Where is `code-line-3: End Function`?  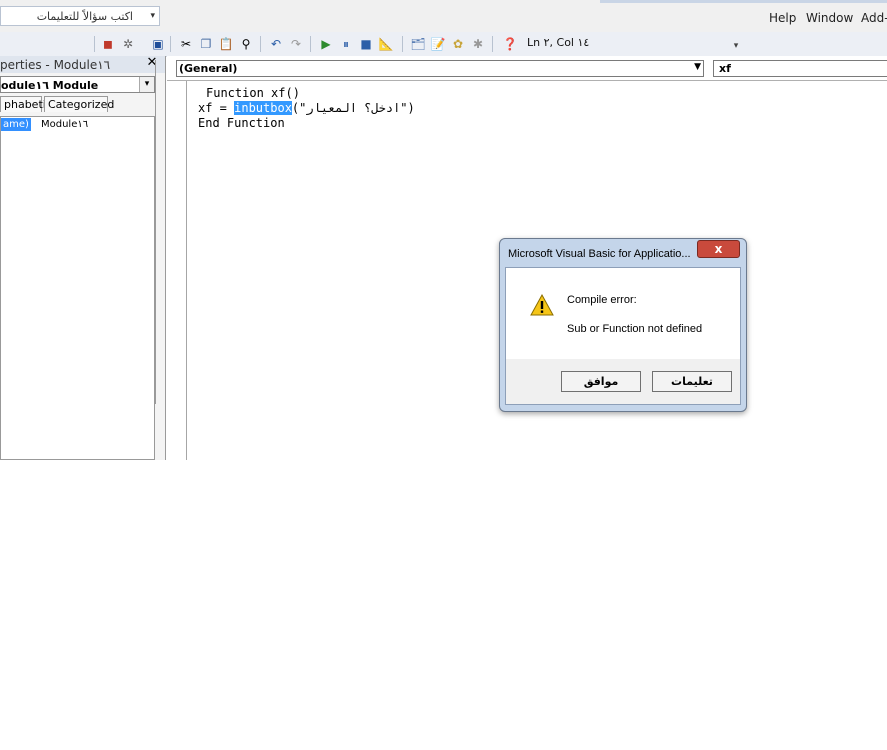 code-line-3: End Function is located at coordinates (241, 123).